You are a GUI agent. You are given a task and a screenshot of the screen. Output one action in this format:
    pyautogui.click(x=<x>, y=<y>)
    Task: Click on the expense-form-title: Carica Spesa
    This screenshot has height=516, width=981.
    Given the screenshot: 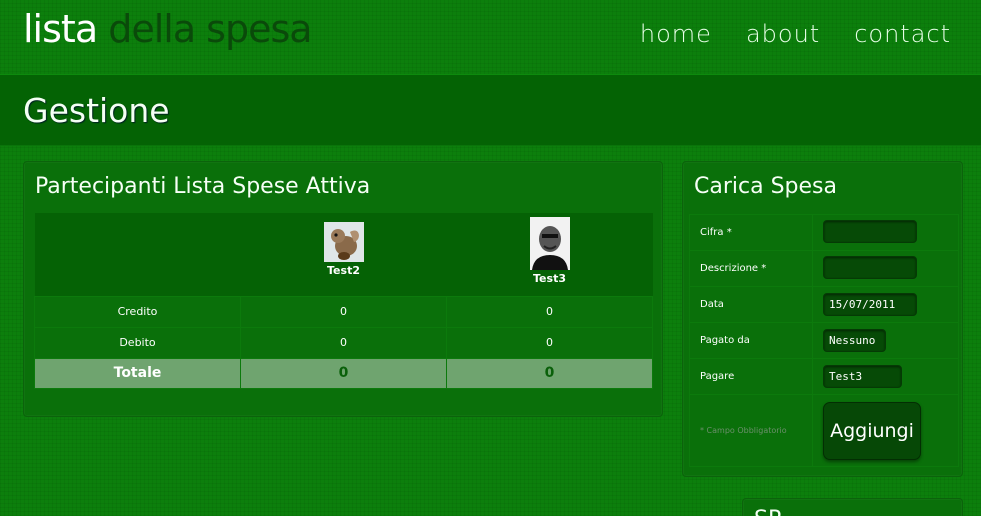 What is the action you would take?
    pyautogui.click(x=765, y=186)
    